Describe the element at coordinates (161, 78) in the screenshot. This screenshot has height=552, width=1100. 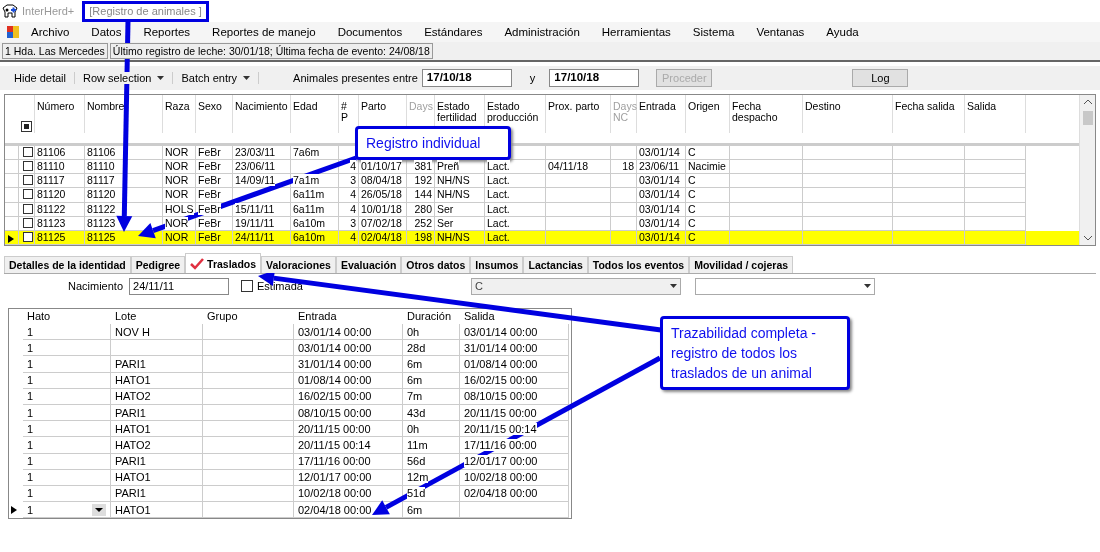
I see `caret-icon` at that location.